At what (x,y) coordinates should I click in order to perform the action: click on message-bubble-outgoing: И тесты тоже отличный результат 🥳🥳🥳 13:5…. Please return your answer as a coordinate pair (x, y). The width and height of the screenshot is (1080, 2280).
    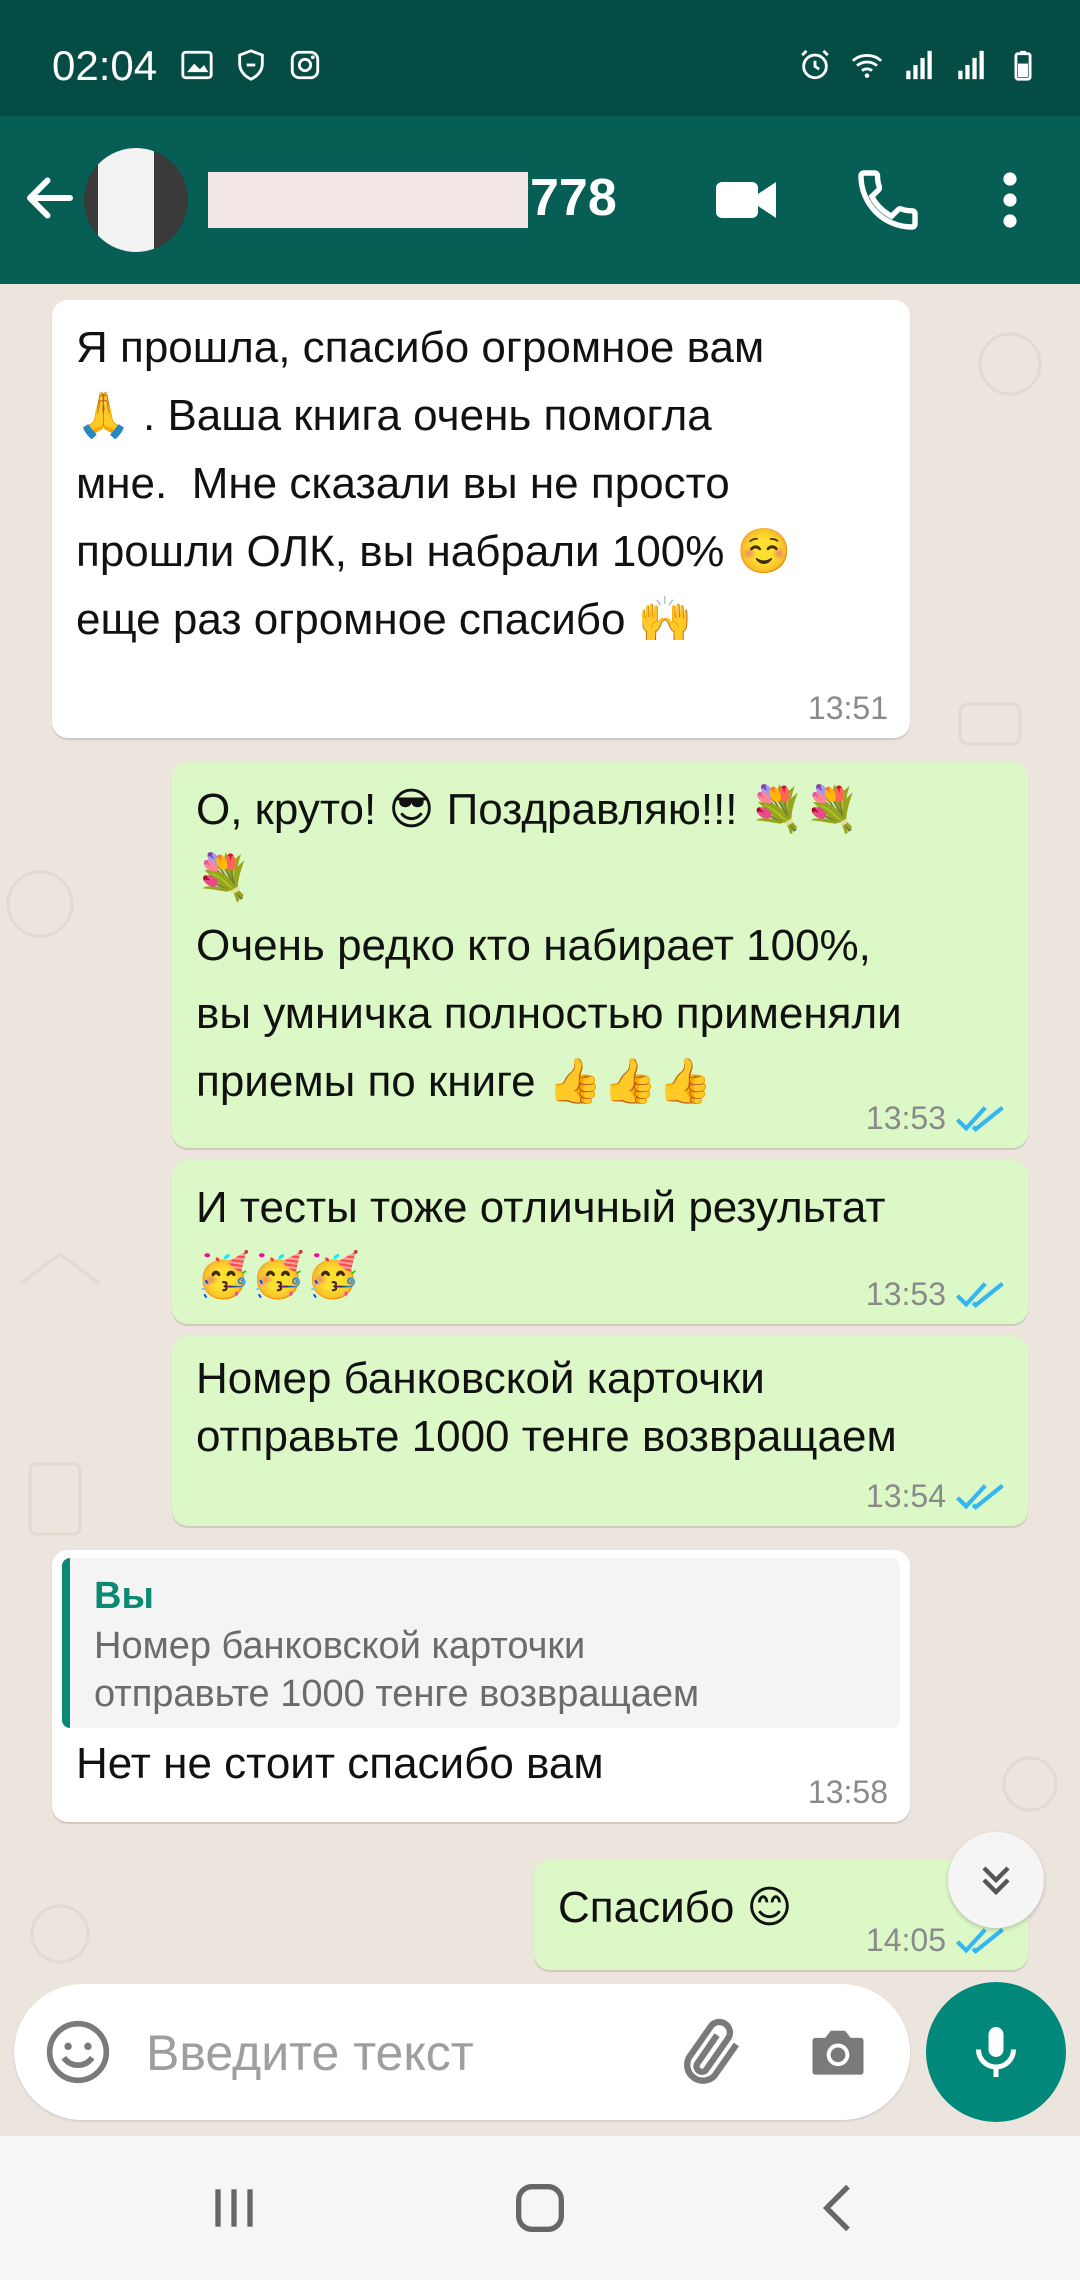
    Looking at the image, I should click on (600, 1242).